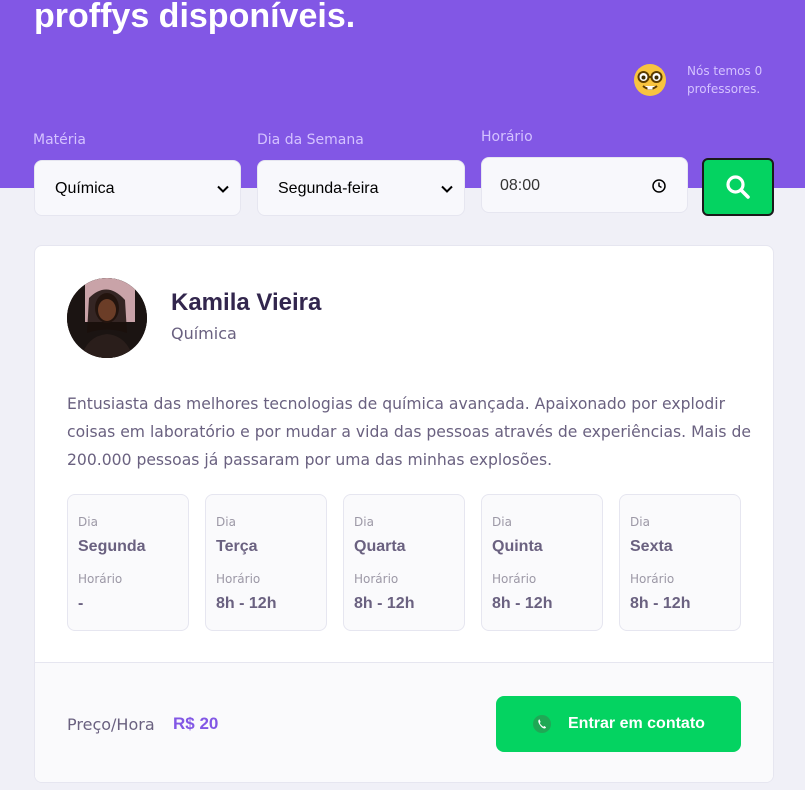 The width and height of the screenshot is (805, 790). What do you see at coordinates (584, 185) in the screenshot?
I see `time-input: 08:00` at bounding box center [584, 185].